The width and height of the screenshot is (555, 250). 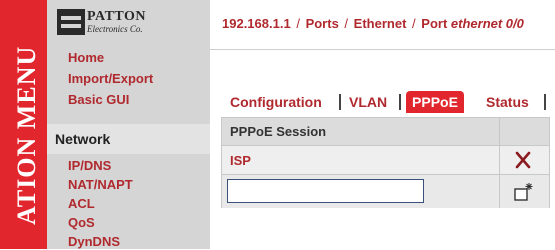 What do you see at coordinates (385, 131) in the screenshot?
I see `table-header-row: PPPoE Session` at bounding box center [385, 131].